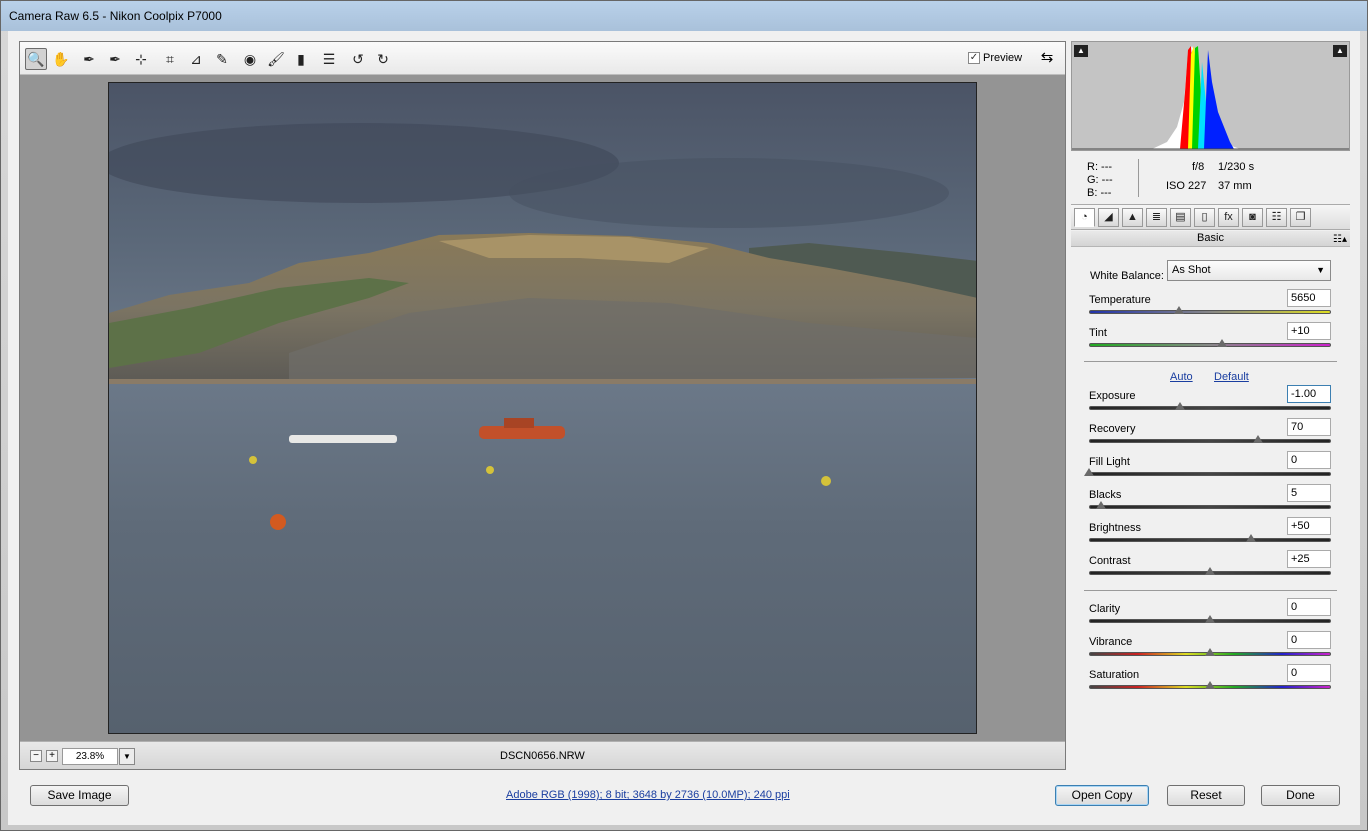 Image resolution: width=1368 pixels, height=831 pixels. What do you see at coordinates (1138, 178) in the screenshot?
I see `info-divider` at bounding box center [1138, 178].